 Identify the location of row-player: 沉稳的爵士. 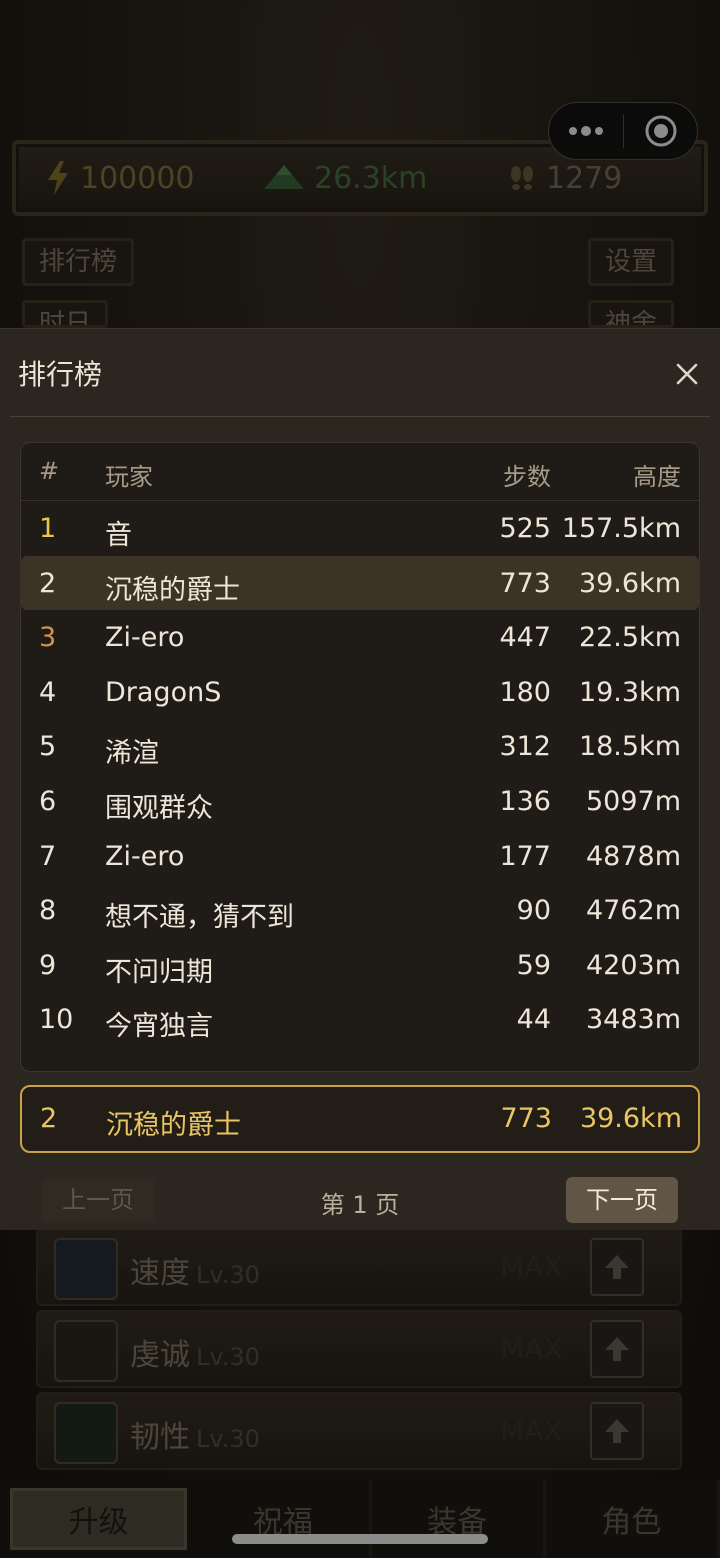
(172, 590).